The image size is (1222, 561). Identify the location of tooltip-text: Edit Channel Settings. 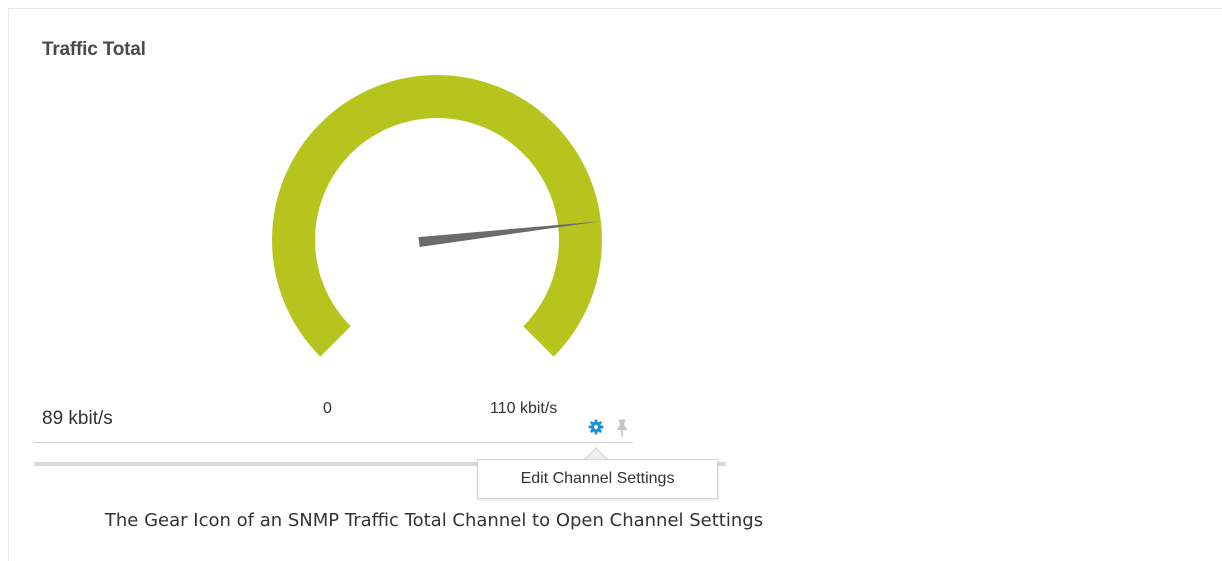
(597, 478).